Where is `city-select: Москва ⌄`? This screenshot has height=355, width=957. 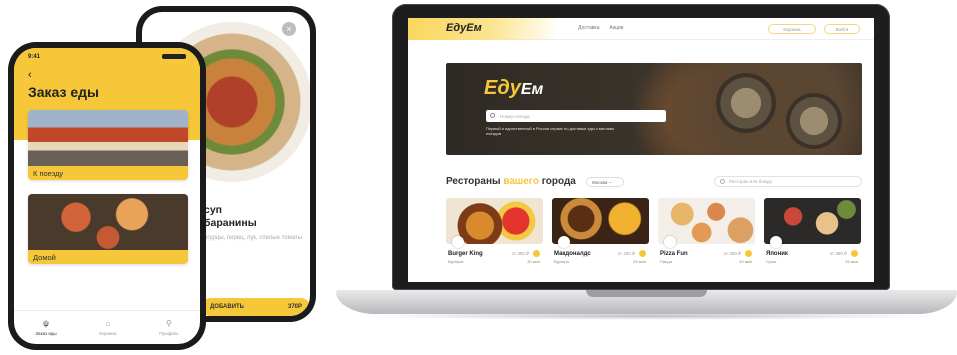
city-select: Москва ⌄ is located at coordinates (605, 182).